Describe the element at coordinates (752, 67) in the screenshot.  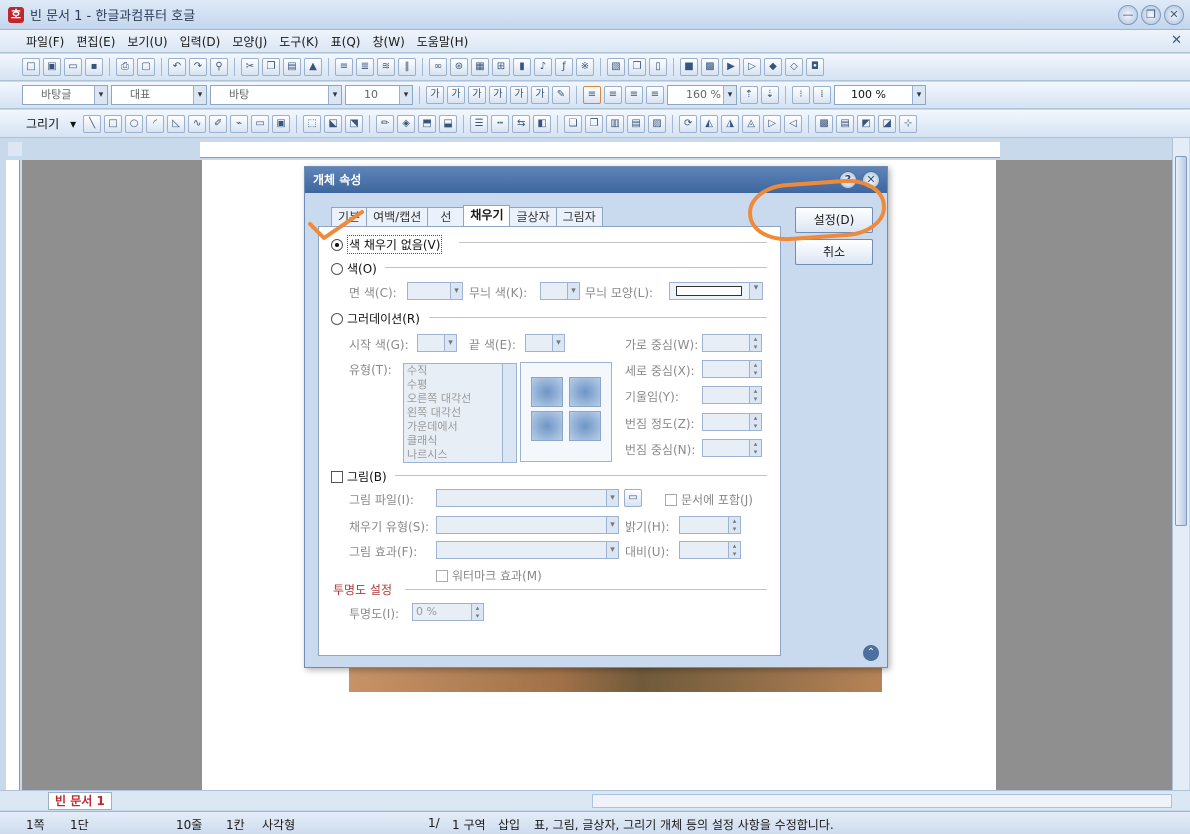
I see `mail-merge-2-icon: ▷` at that location.